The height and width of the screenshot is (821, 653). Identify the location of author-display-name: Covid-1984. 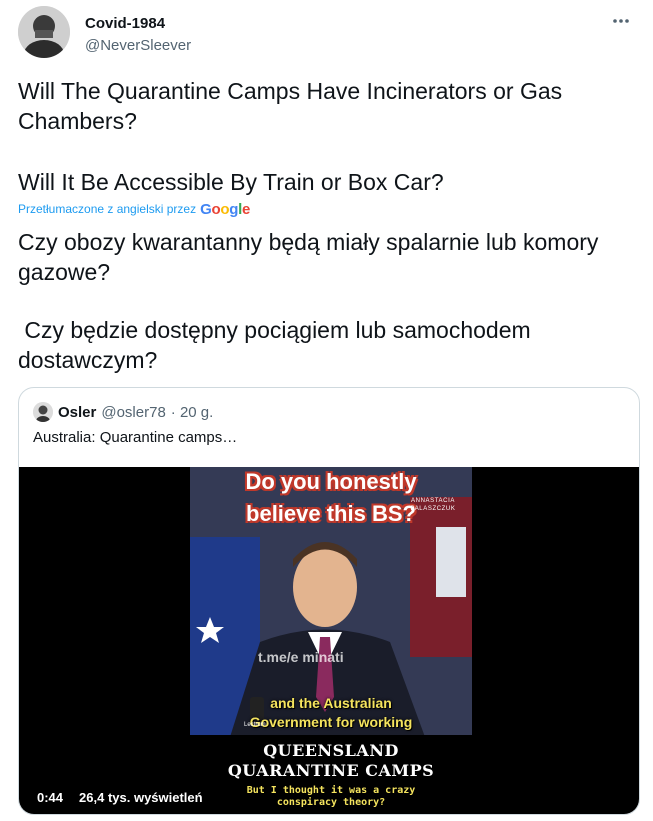
(125, 23).